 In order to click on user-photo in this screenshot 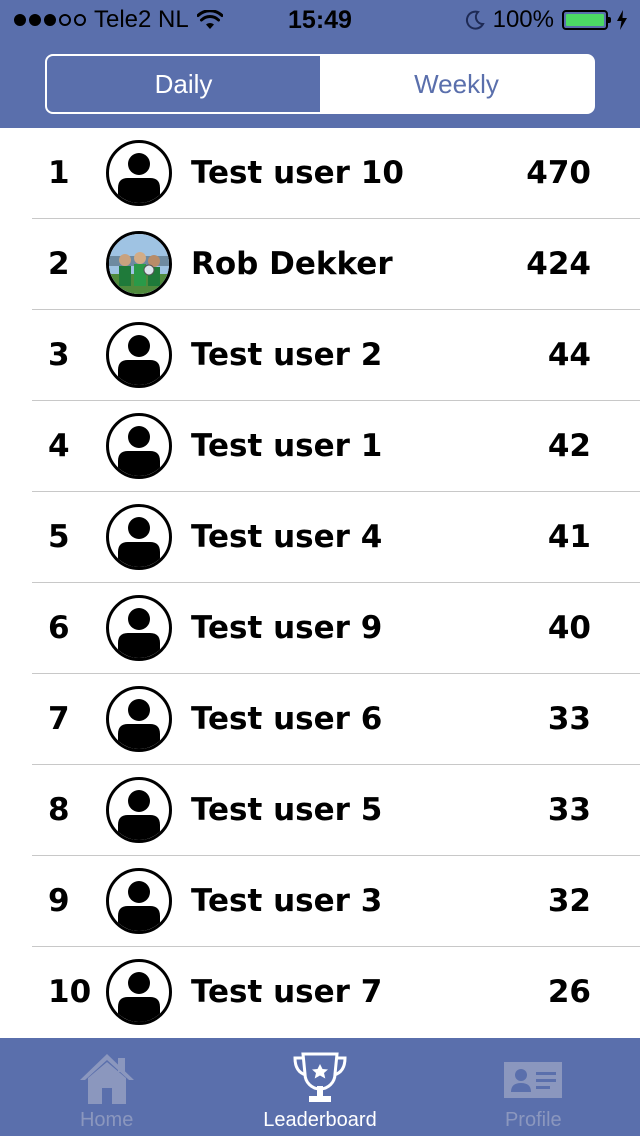, I will do `click(139, 264)`.